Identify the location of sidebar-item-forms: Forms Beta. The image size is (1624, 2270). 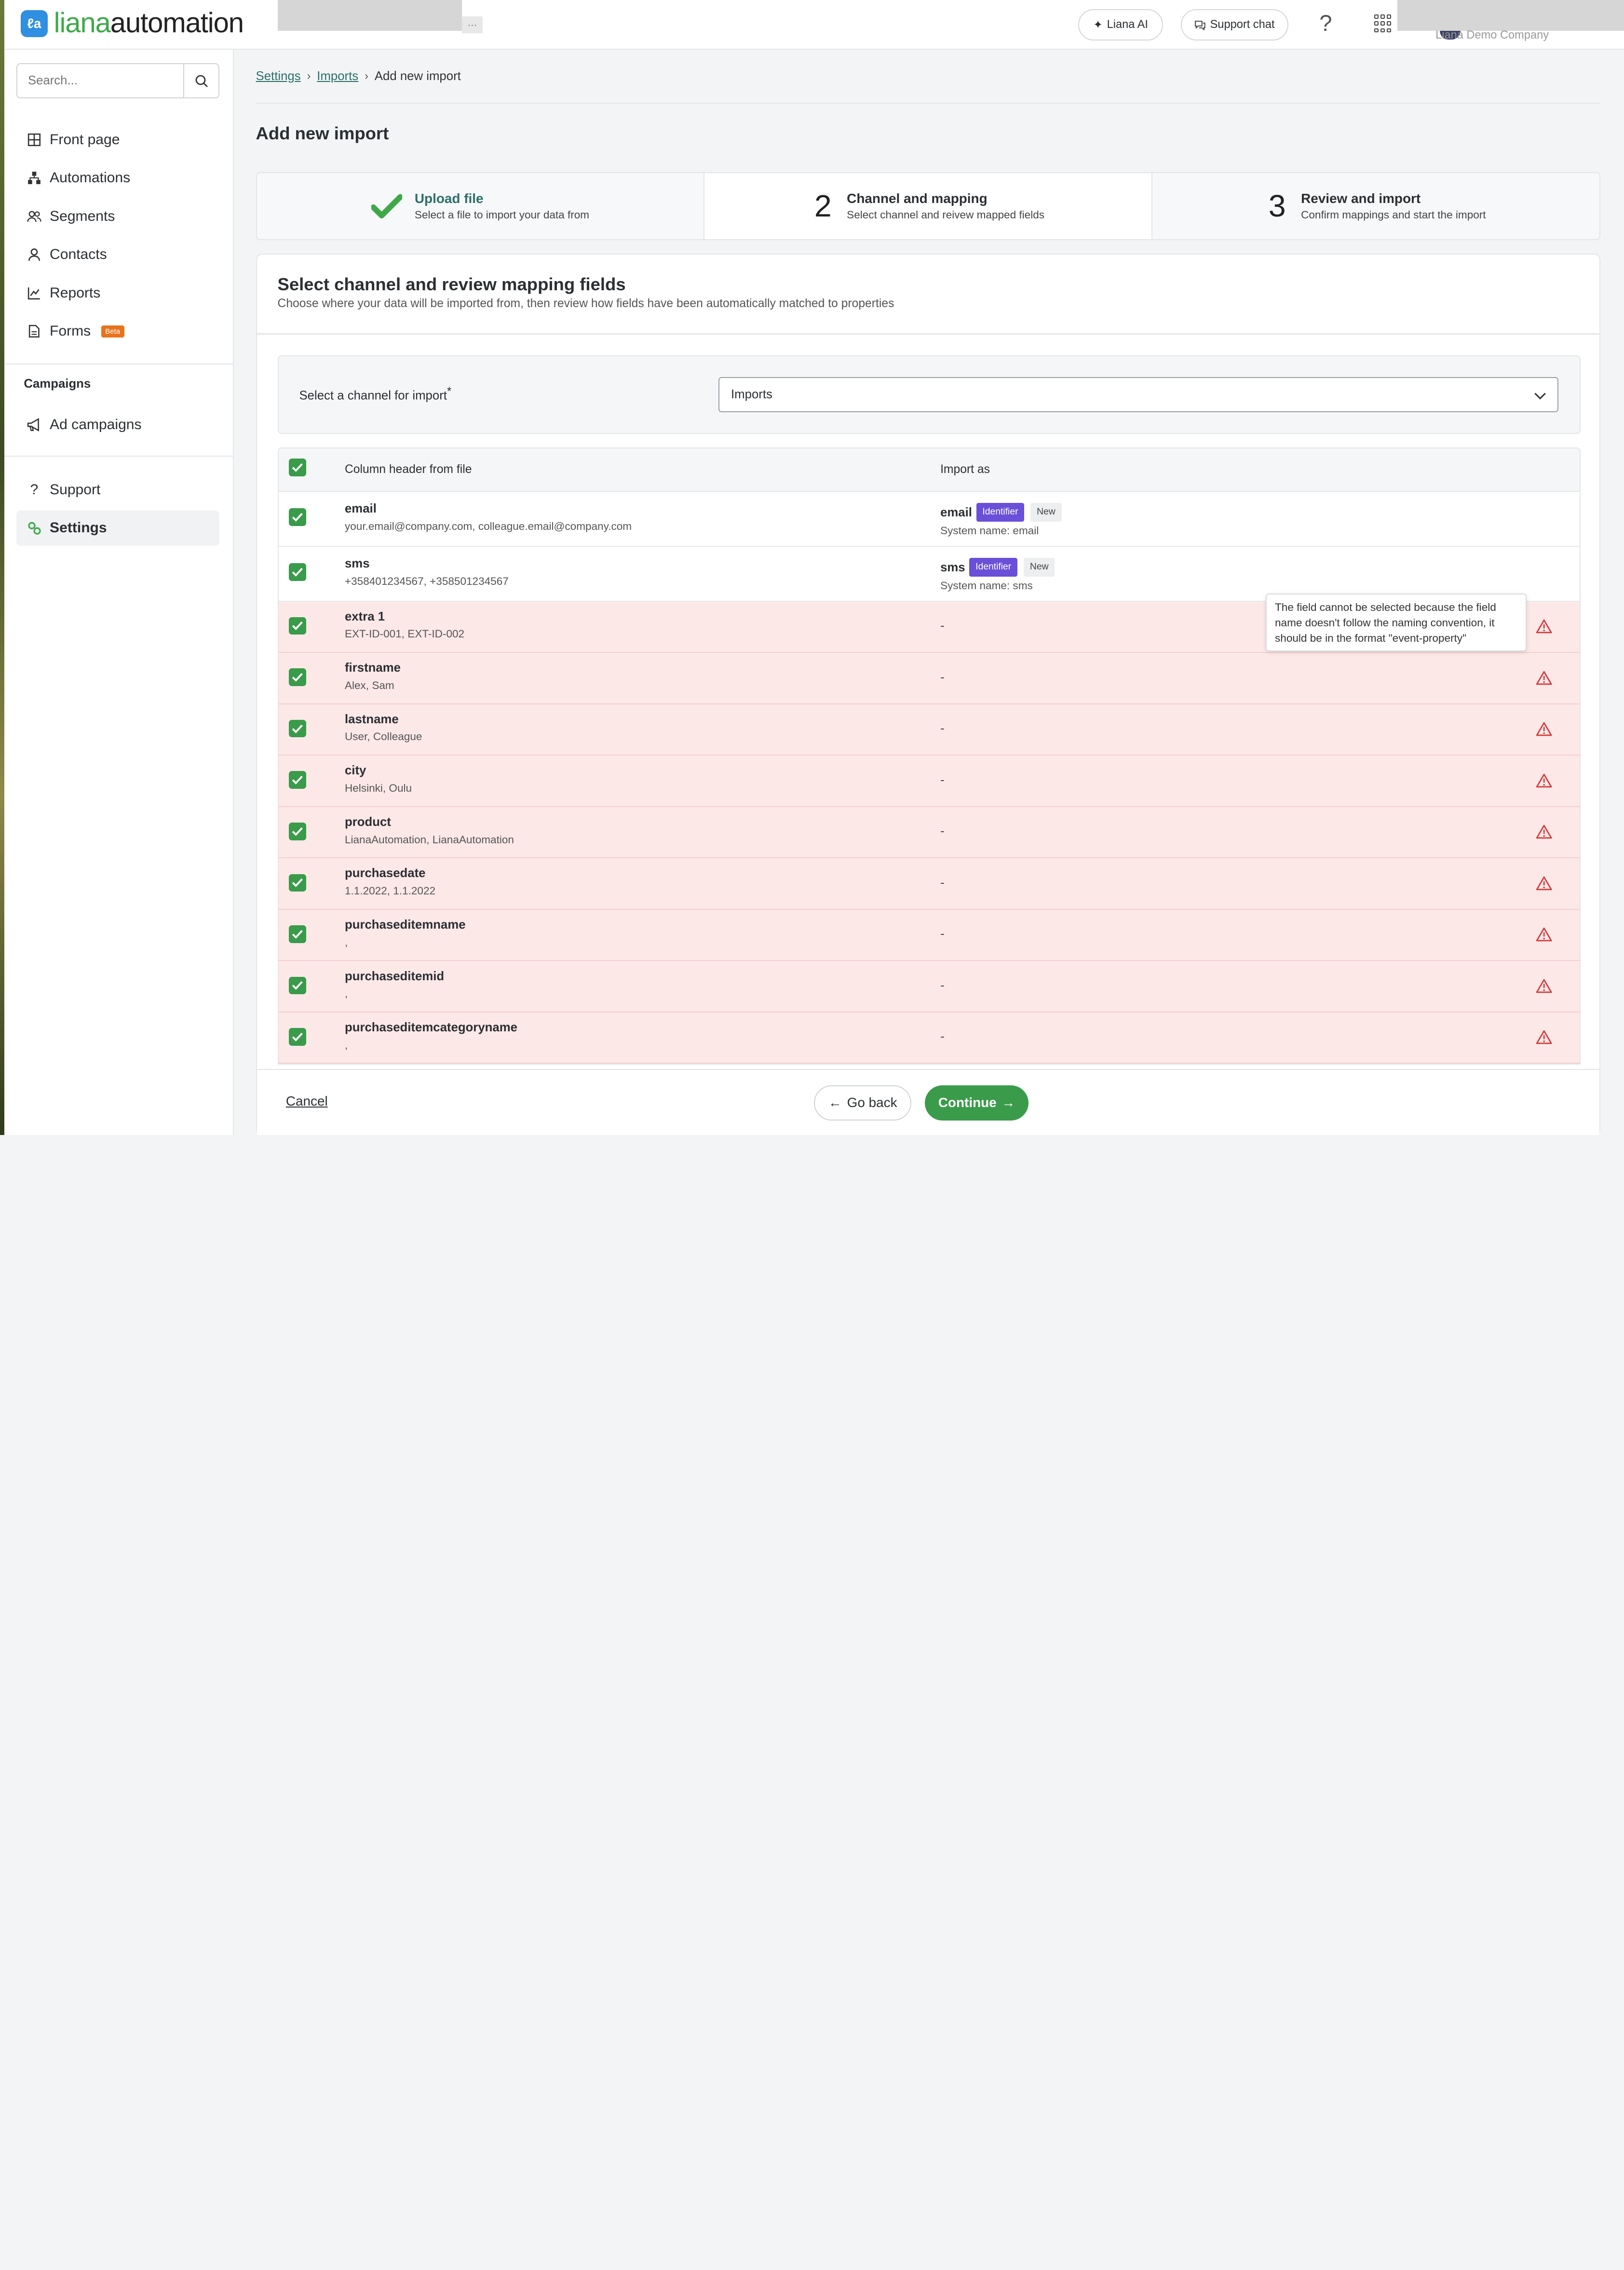
(117, 331).